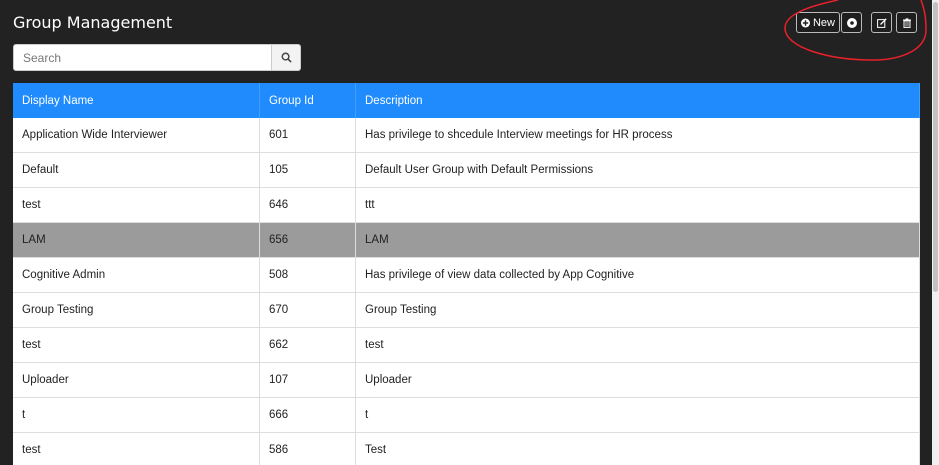  Describe the element at coordinates (136, 275) in the screenshot. I see `cell-display-name: Cognitive Admin` at that location.